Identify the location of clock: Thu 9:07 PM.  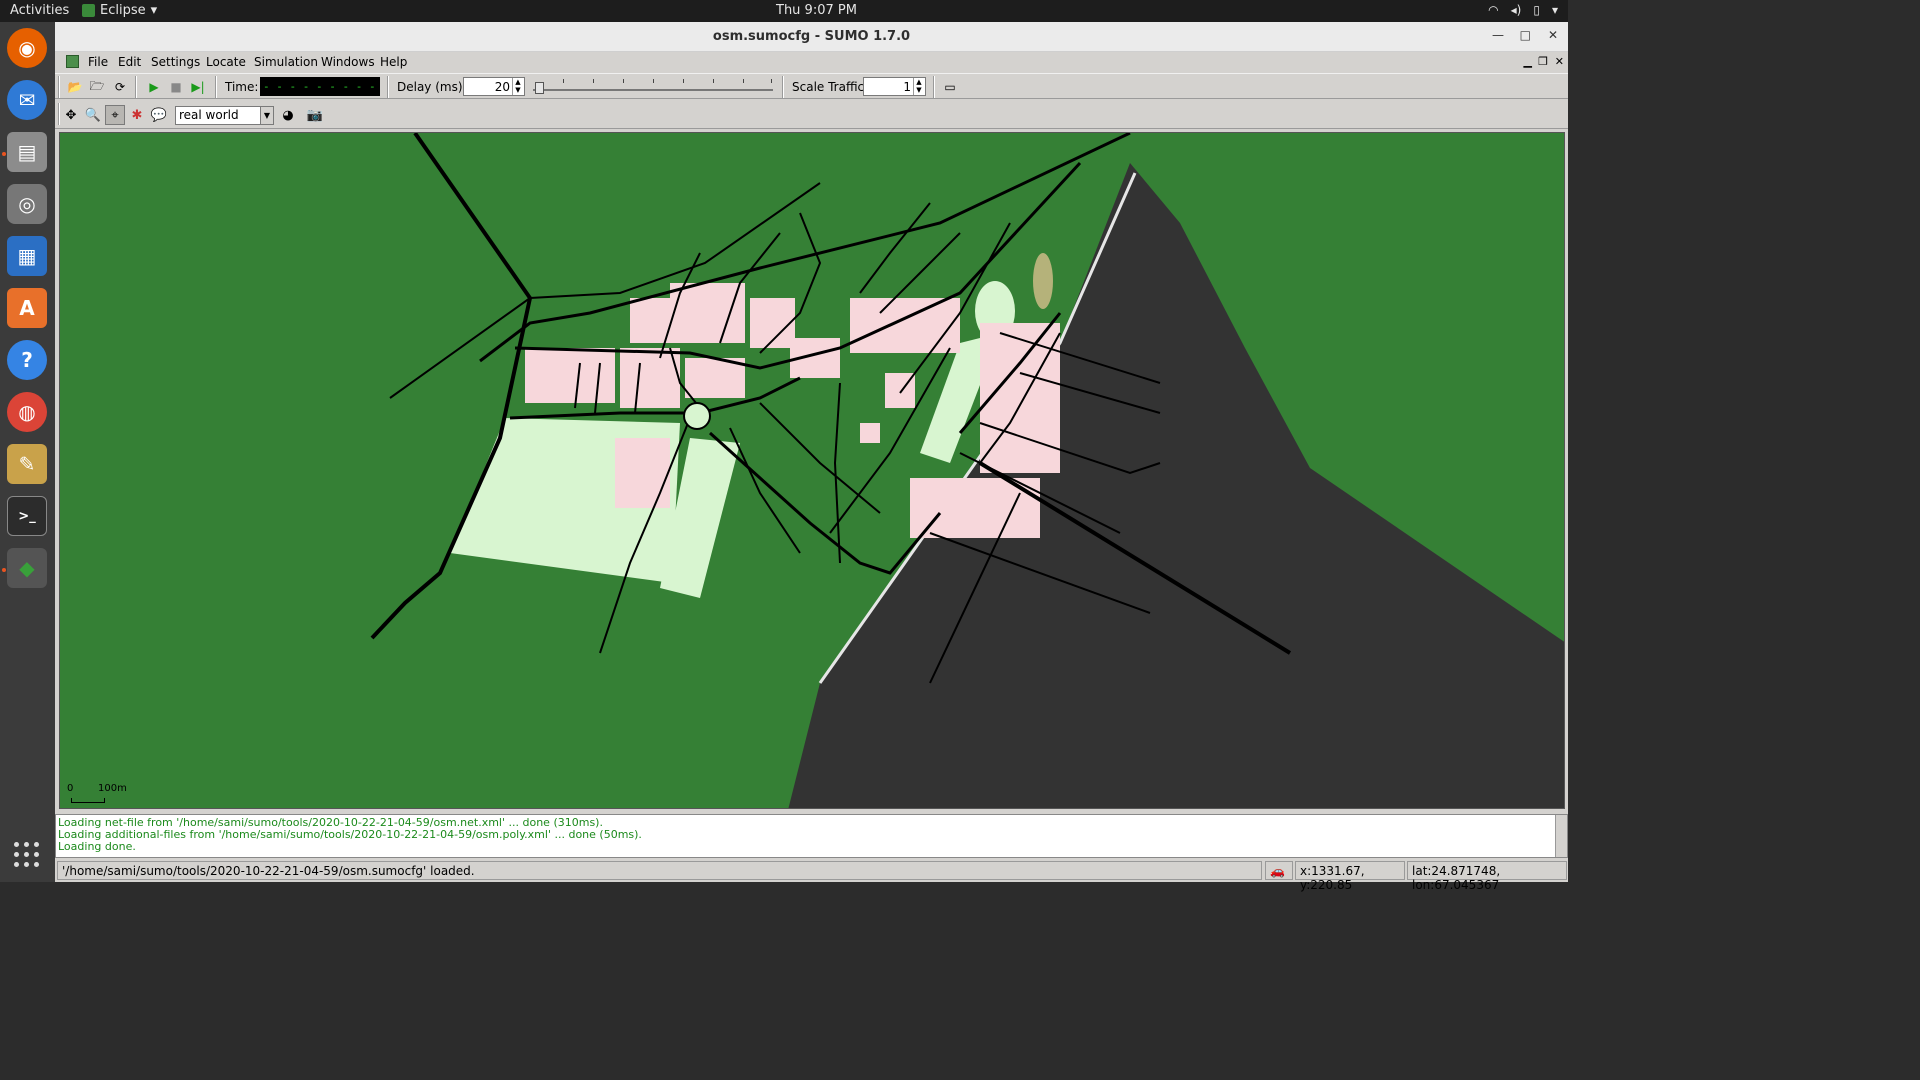
(816, 10).